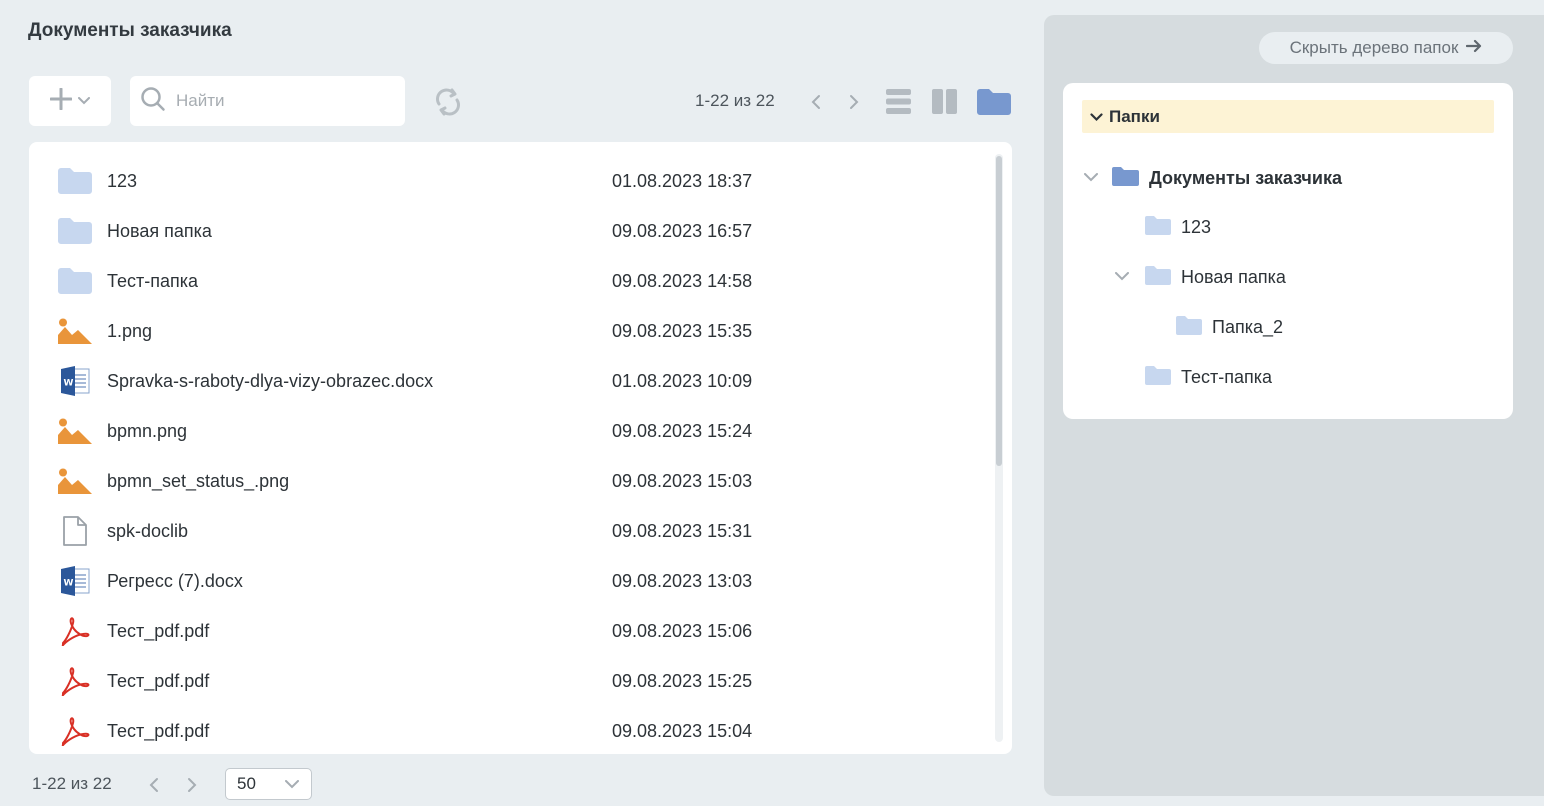  What do you see at coordinates (268, 784) in the screenshot?
I see `per-page-select: 50` at bounding box center [268, 784].